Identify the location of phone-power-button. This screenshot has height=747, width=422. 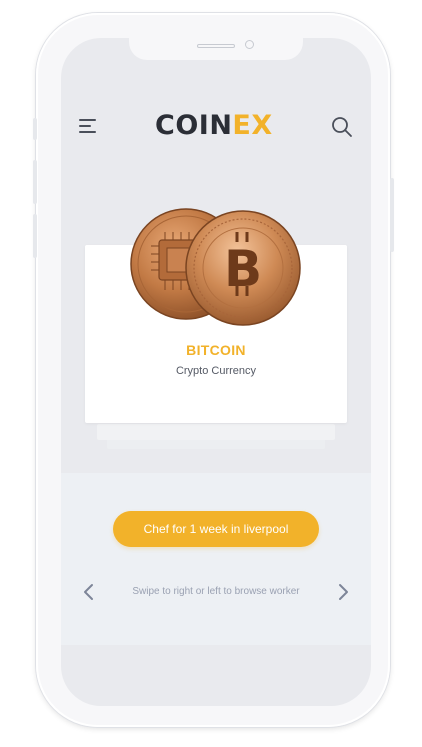
(392, 215).